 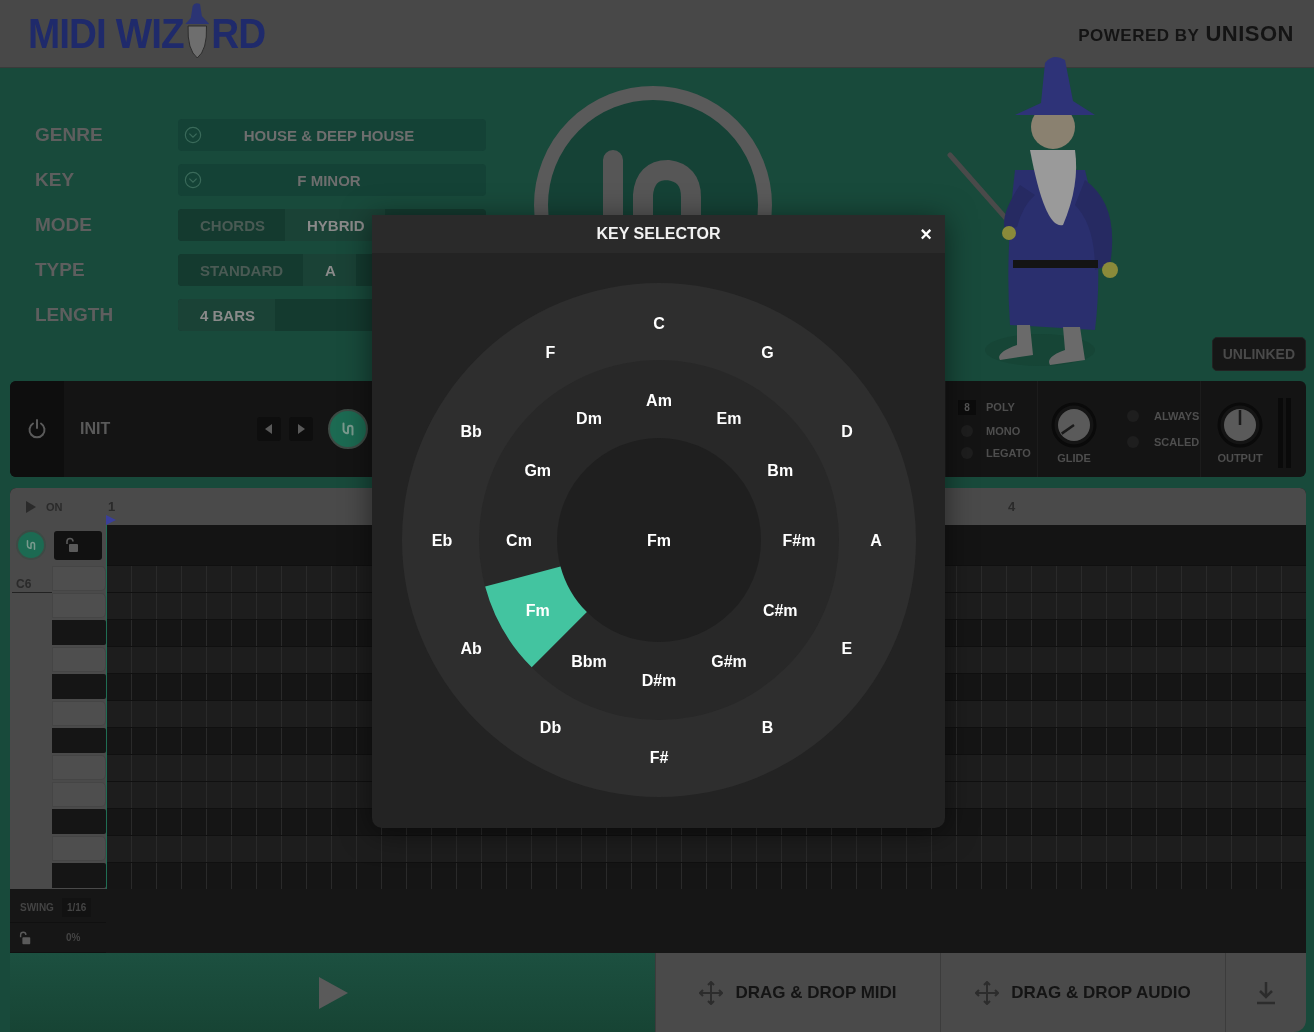 I want to click on key-label: D#m, so click(x=658, y=680).